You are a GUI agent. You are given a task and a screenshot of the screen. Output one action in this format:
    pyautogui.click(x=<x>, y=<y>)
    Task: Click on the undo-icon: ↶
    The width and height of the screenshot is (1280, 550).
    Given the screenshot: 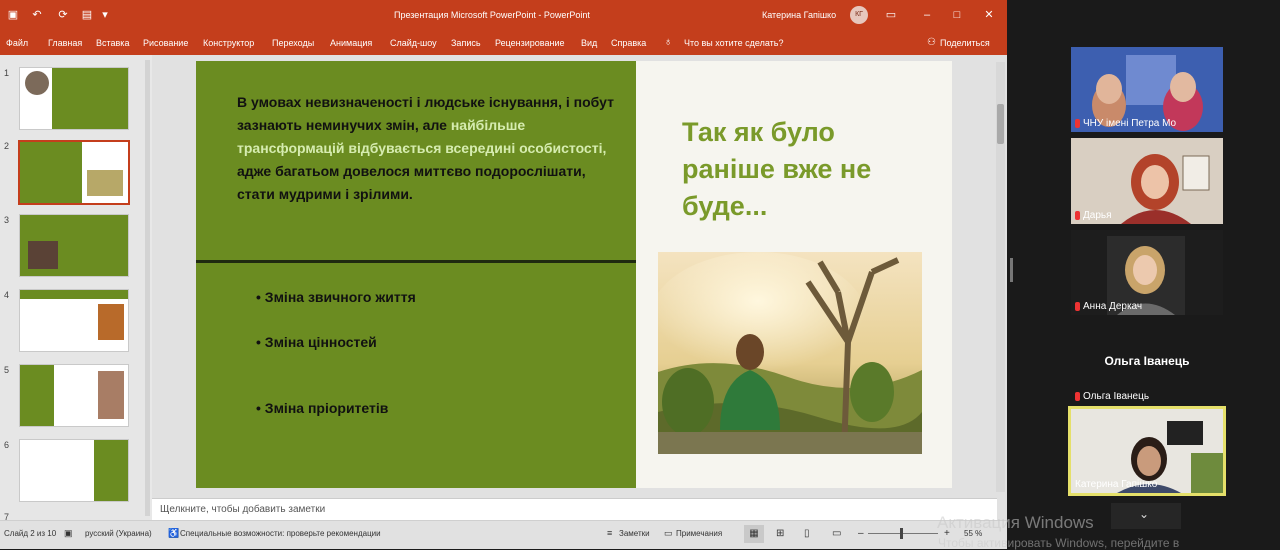 What is the action you would take?
    pyautogui.click(x=37, y=15)
    